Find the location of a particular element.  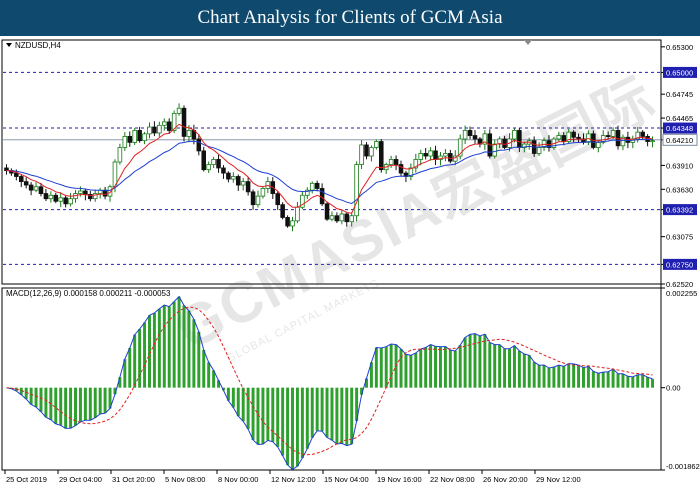

price-tick-label: 0.63392 is located at coordinates (679, 210).